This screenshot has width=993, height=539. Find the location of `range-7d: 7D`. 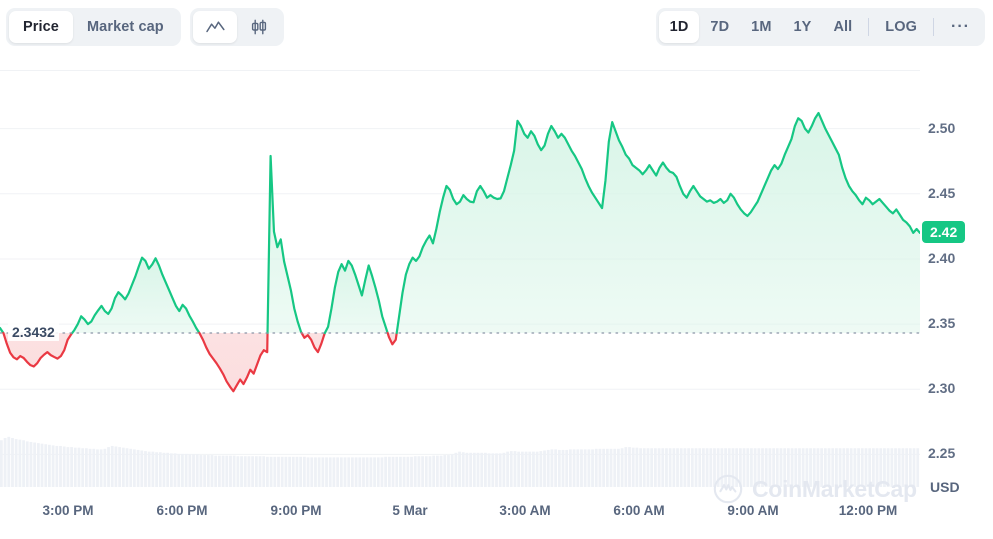

range-7d: 7D is located at coordinates (719, 27).